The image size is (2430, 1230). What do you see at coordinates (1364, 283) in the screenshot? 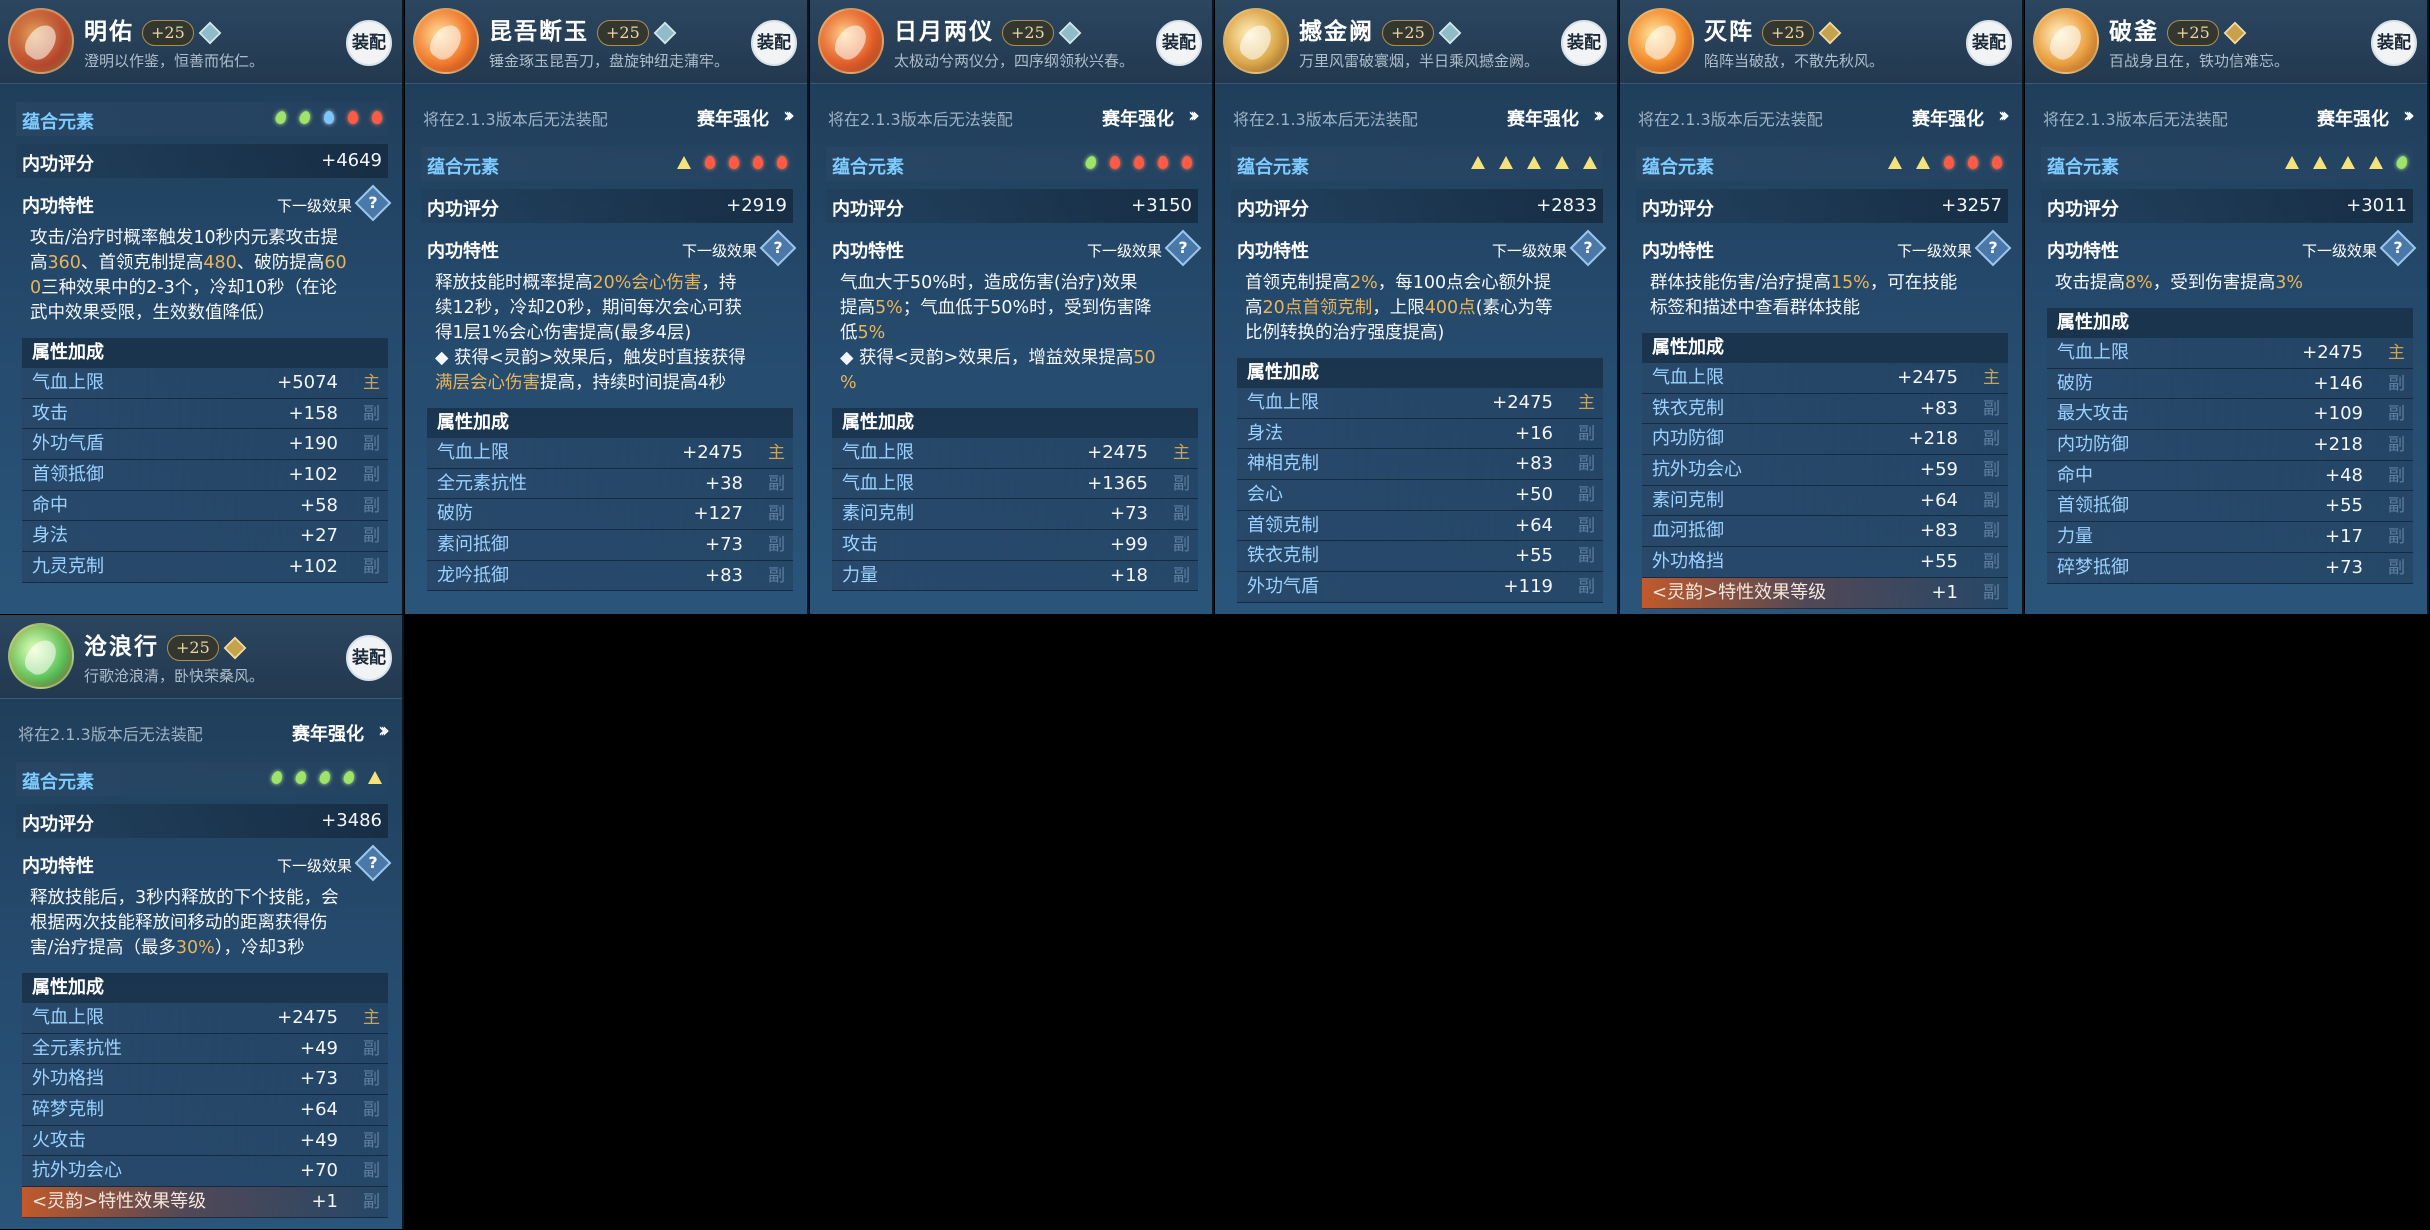
I see `highlight-value: 2%` at bounding box center [1364, 283].